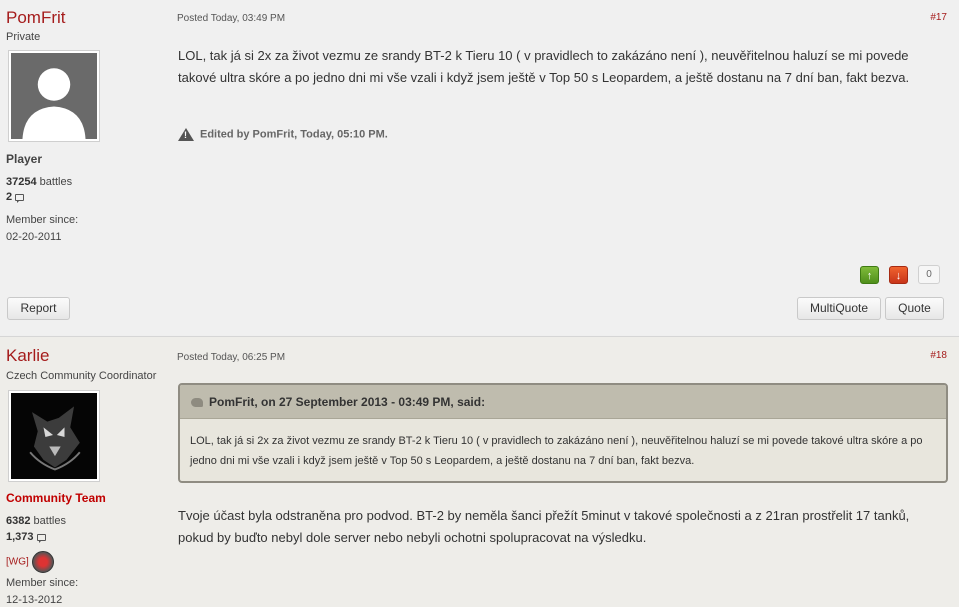  What do you see at coordinates (186, 134) in the screenshot?
I see `warning-icon: !` at bounding box center [186, 134].